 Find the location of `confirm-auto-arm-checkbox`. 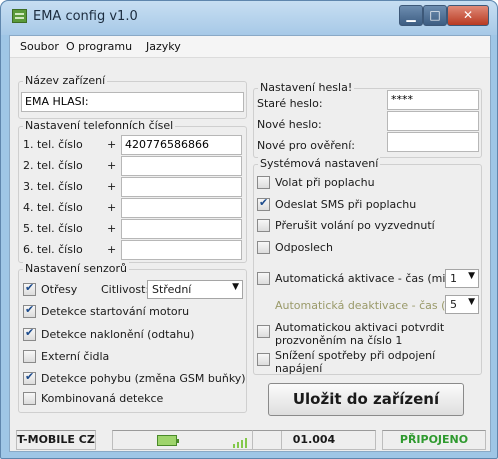

confirm-auto-arm-checkbox is located at coordinates (263, 331).